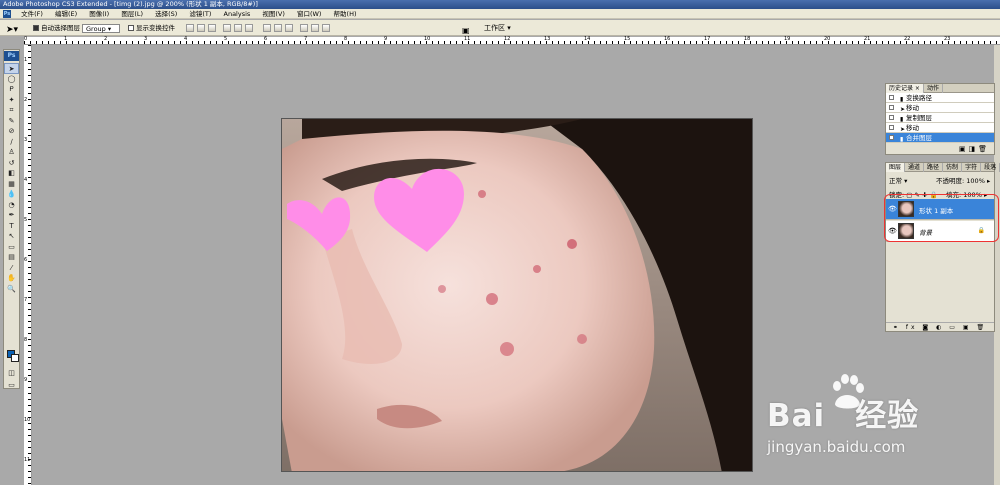 This screenshot has width=1000, height=485. Describe the element at coordinates (273, 14) in the screenshot. I see `menu-view: 视图(V)` at that location.